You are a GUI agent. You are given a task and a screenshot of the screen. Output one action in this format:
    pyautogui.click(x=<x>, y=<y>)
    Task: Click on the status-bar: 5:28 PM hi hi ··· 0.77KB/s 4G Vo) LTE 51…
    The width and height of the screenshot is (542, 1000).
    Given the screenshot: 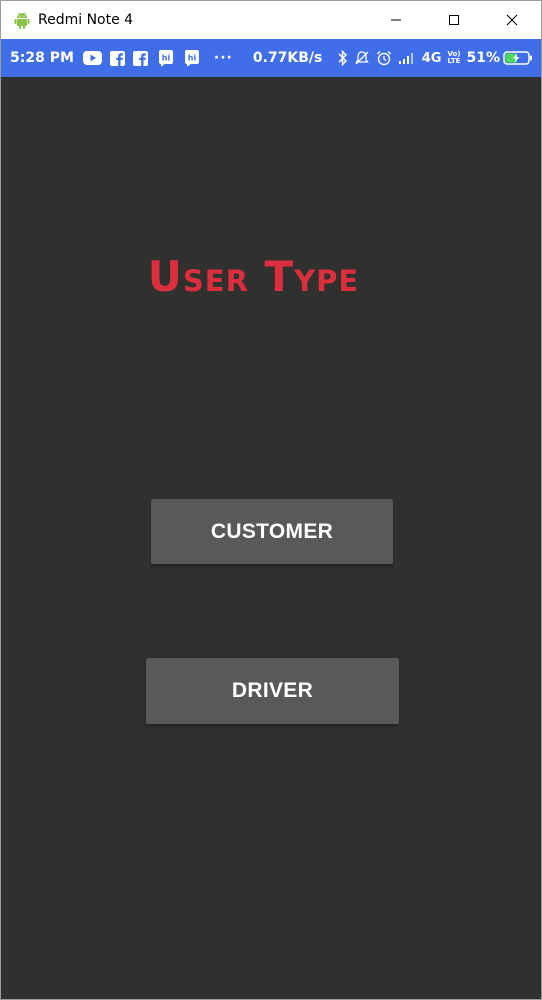 What is the action you would take?
    pyautogui.click(x=271, y=58)
    